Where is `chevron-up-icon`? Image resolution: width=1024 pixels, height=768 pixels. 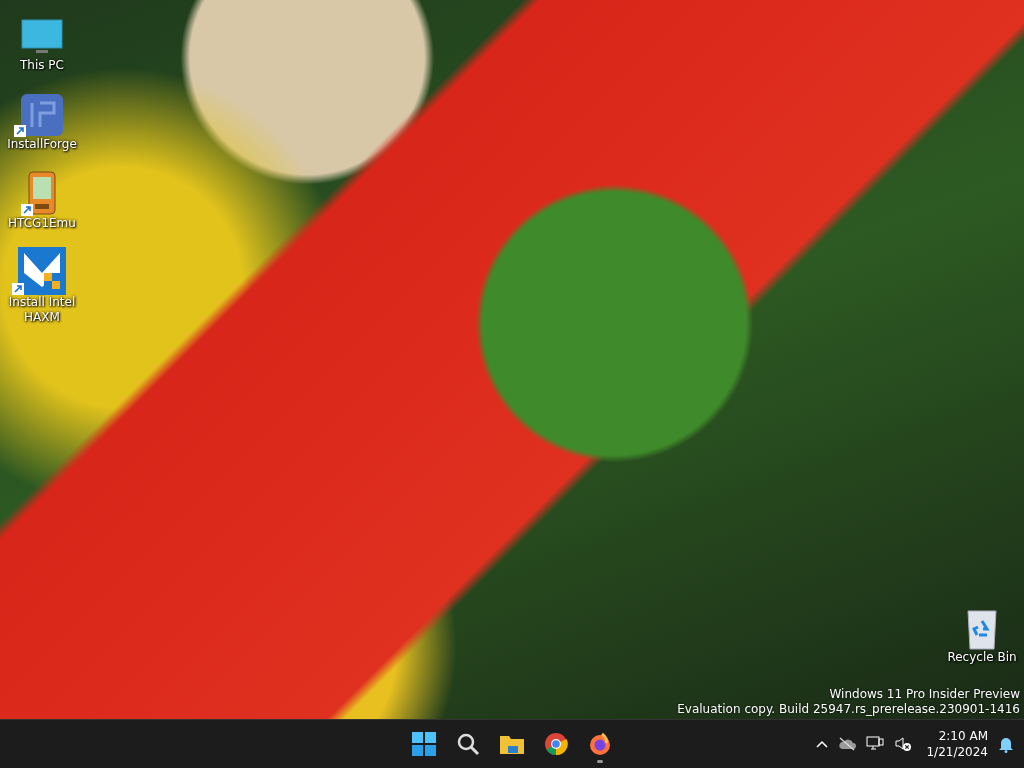 chevron-up-icon is located at coordinates (822, 744).